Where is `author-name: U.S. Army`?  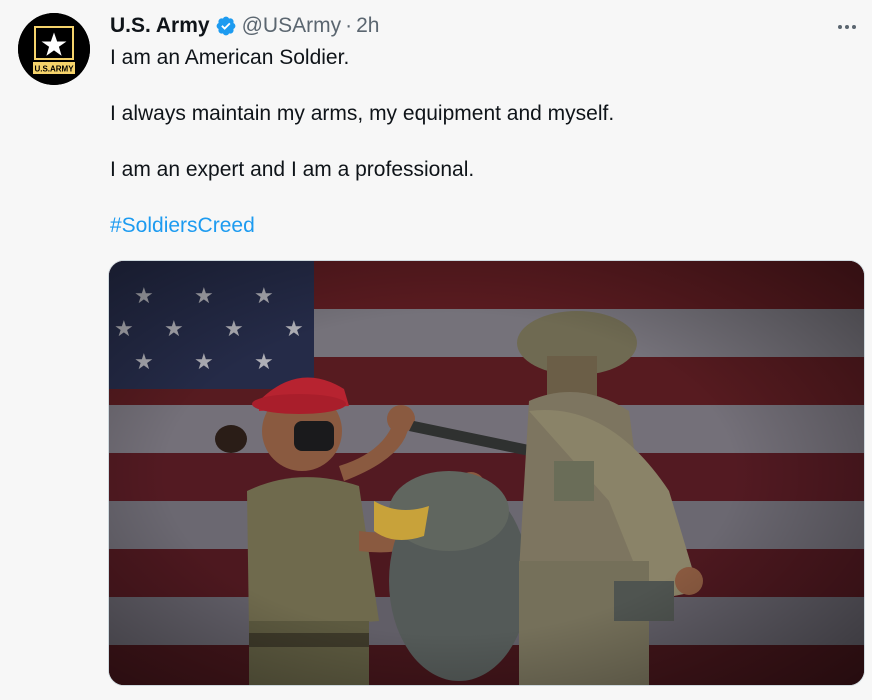
author-name: U.S. Army is located at coordinates (160, 26).